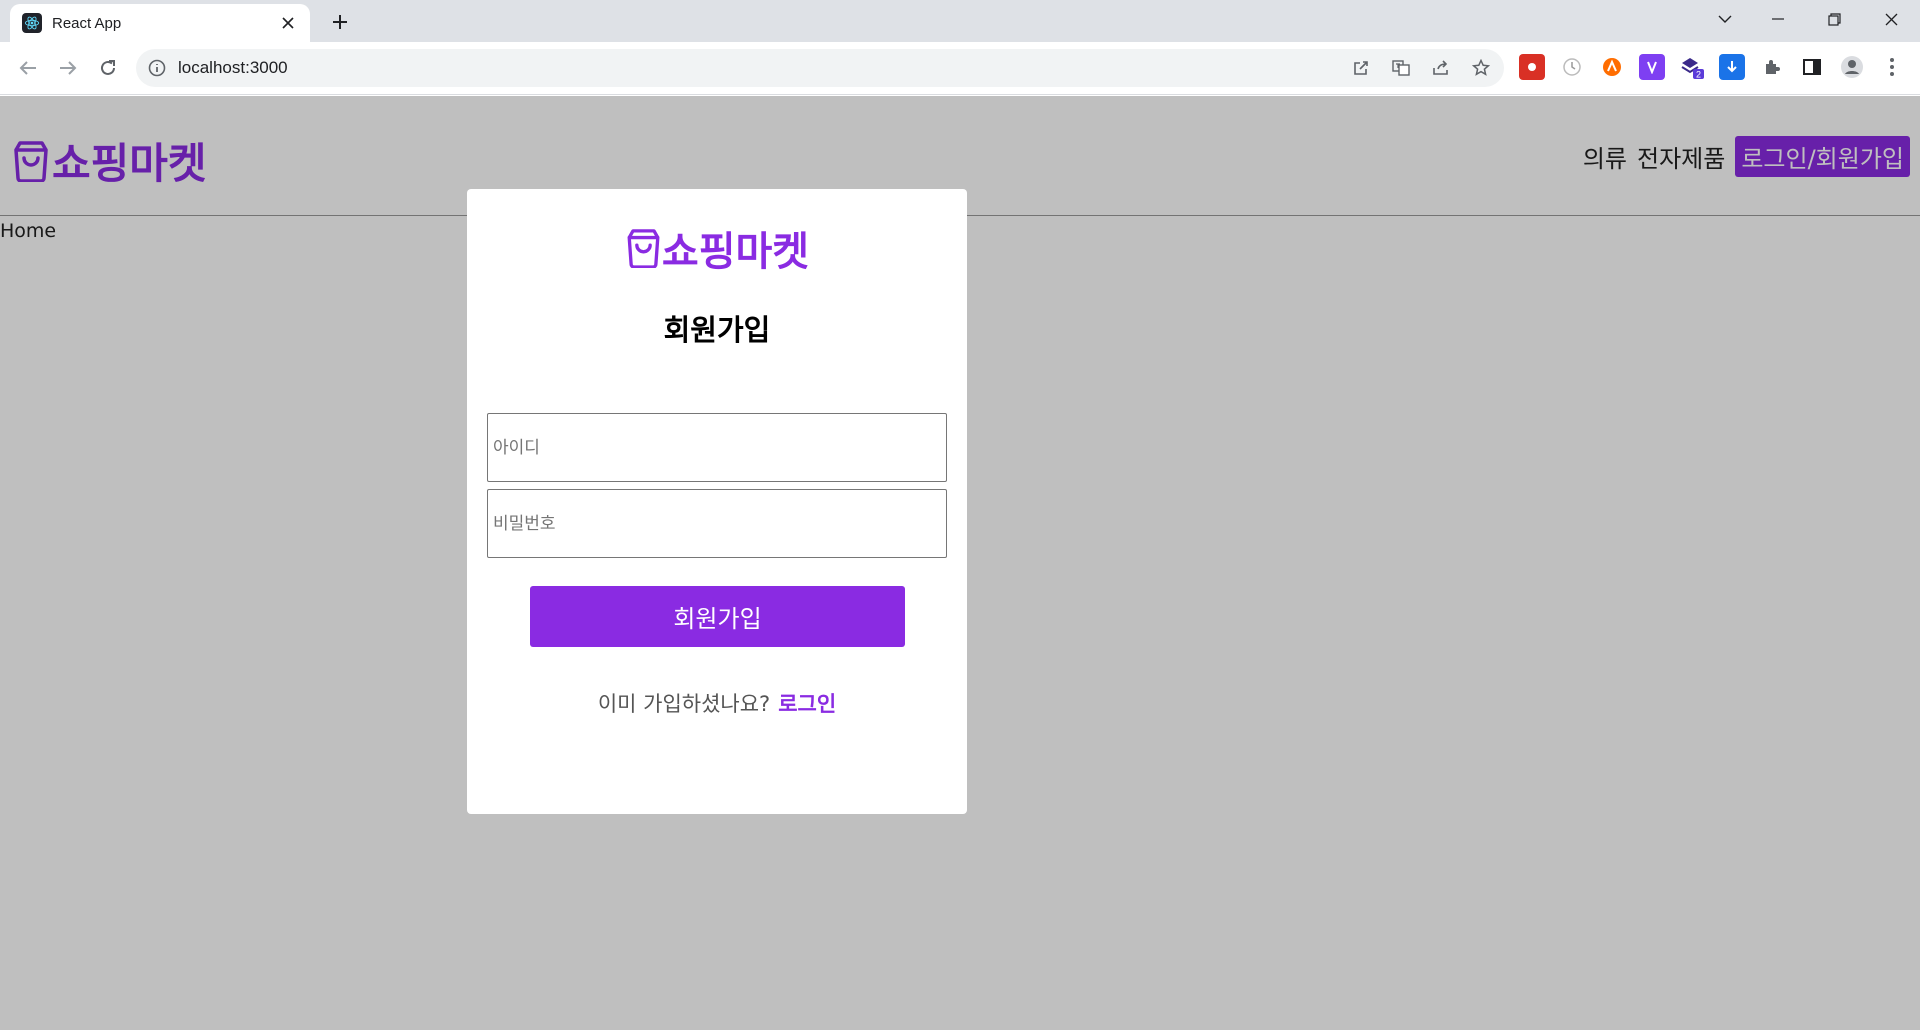 Image resolution: width=1920 pixels, height=1030 pixels. What do you see at coordinates (735, 252) in the screenshot?
I see `modal-logo-text: 쇼핑마켓` at bounding box center [735, 252].